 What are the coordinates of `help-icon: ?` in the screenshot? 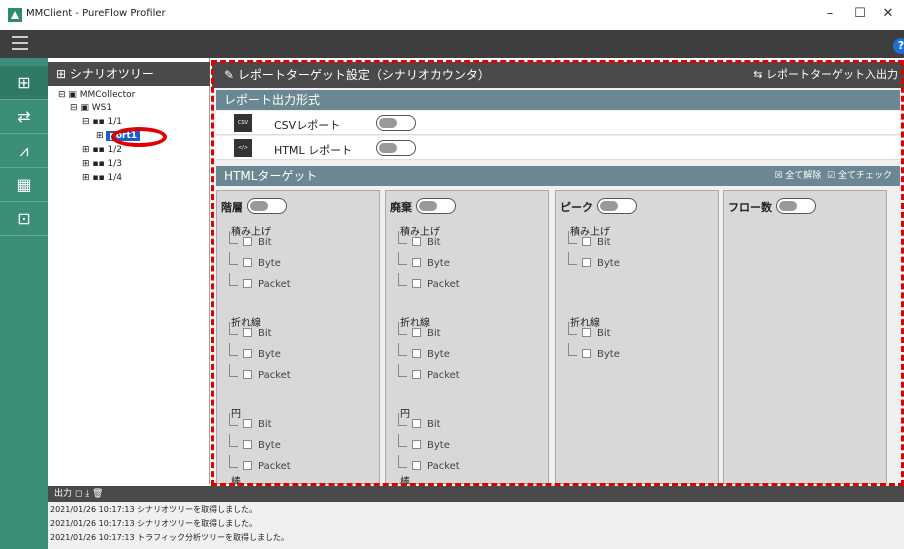 It's located at (898, 46).